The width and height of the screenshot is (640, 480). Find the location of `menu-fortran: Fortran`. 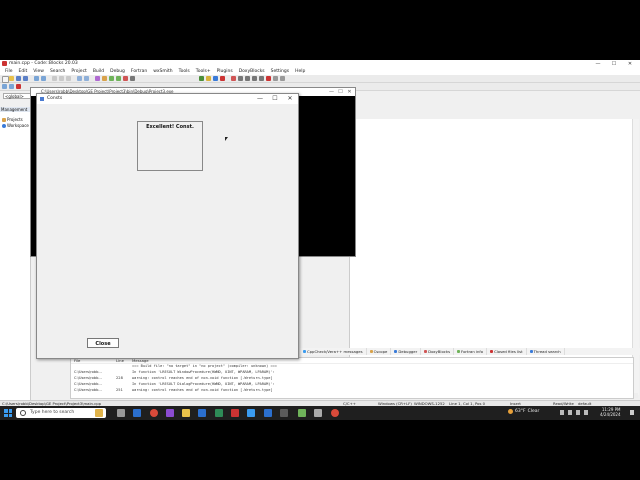

menu-fortran: Fortran is located at coordinates (139, 71).